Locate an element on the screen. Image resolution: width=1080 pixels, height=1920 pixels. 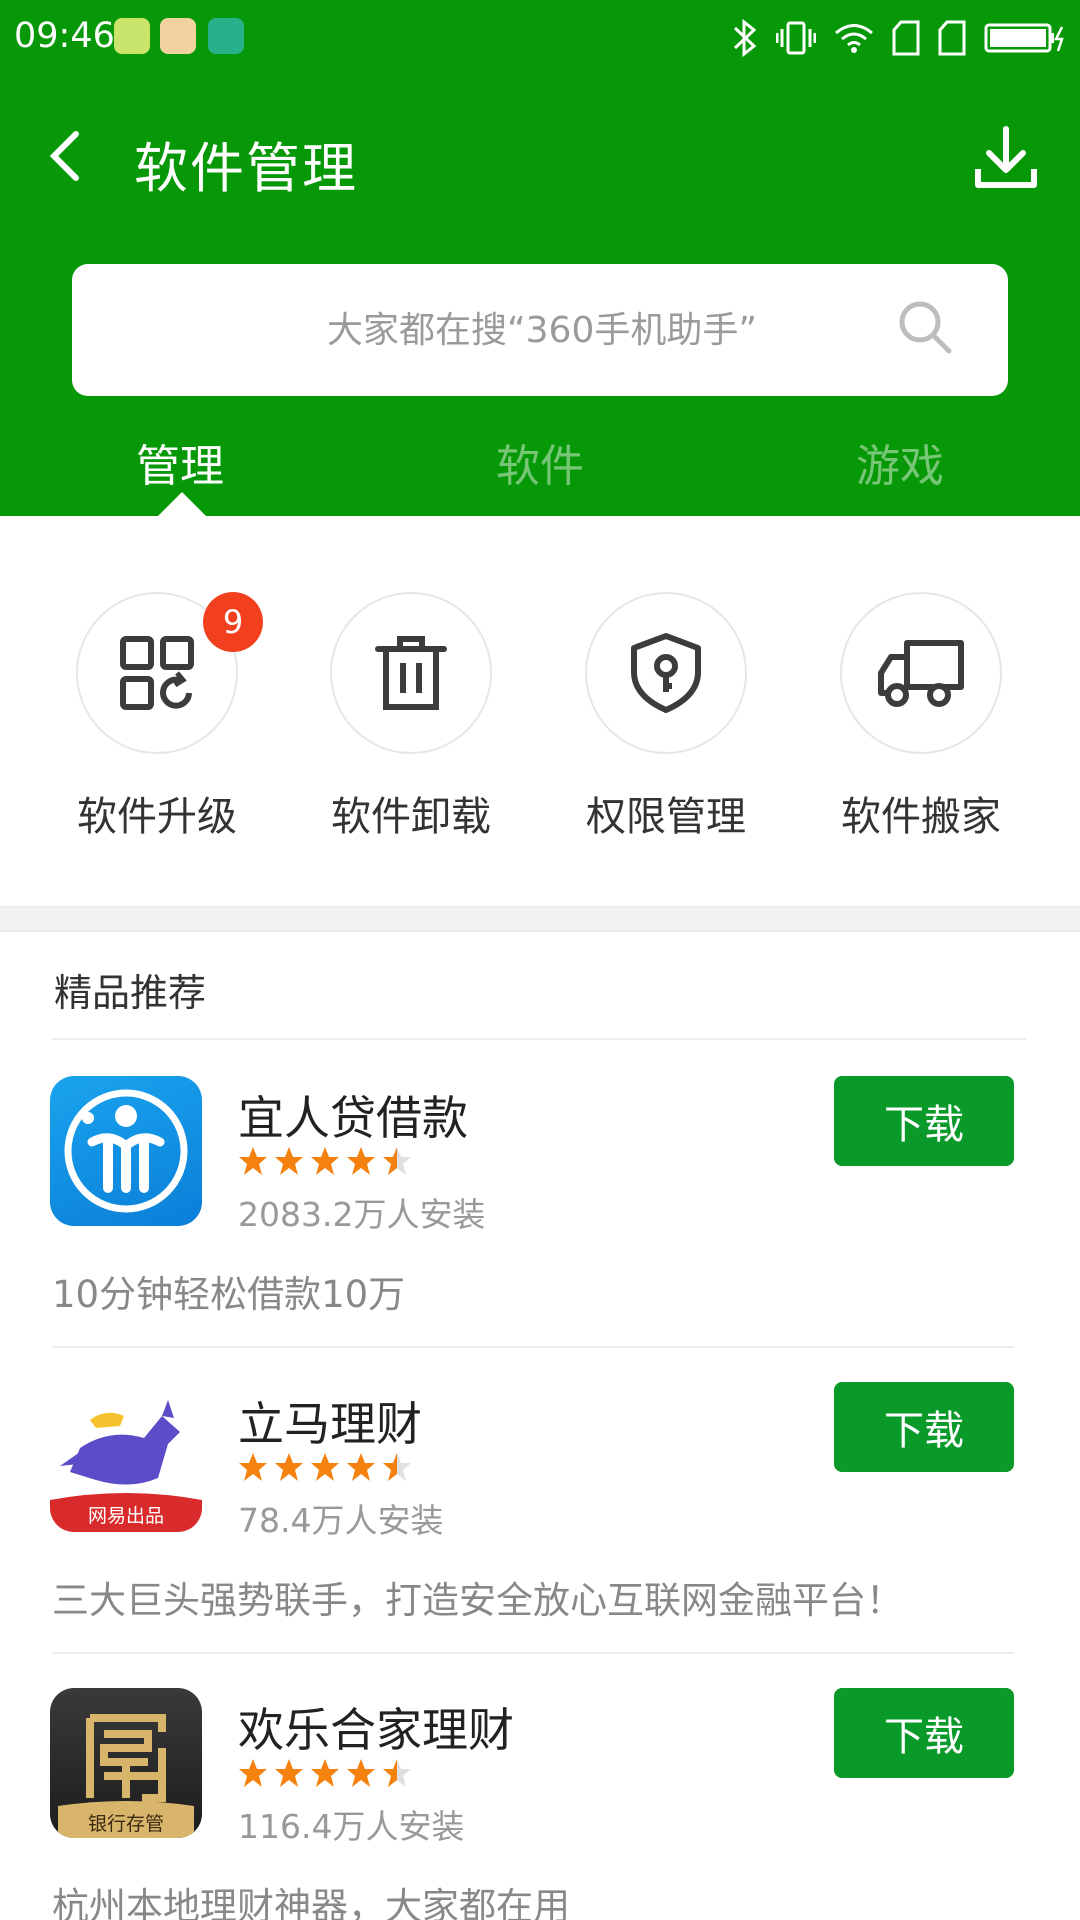
search-input is located at coordinates (542, 330).